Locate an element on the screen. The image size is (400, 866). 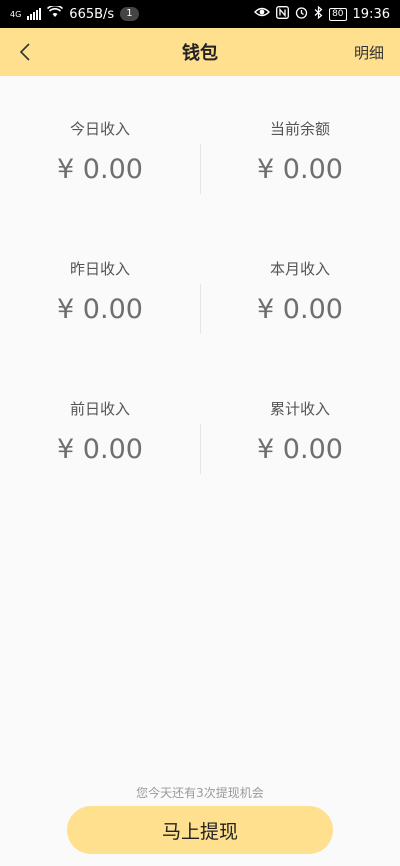
stat-day-before-income: 前日收入 ¥ 0.00 is located at coordinates (100, 426).